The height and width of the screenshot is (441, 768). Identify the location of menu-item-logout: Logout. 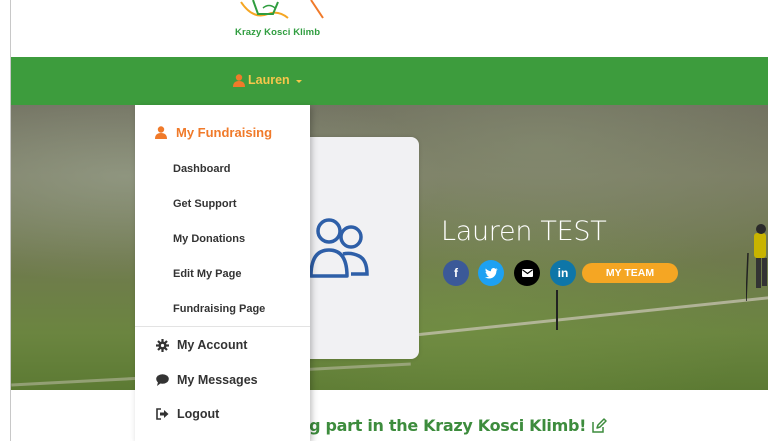
(187, 414).